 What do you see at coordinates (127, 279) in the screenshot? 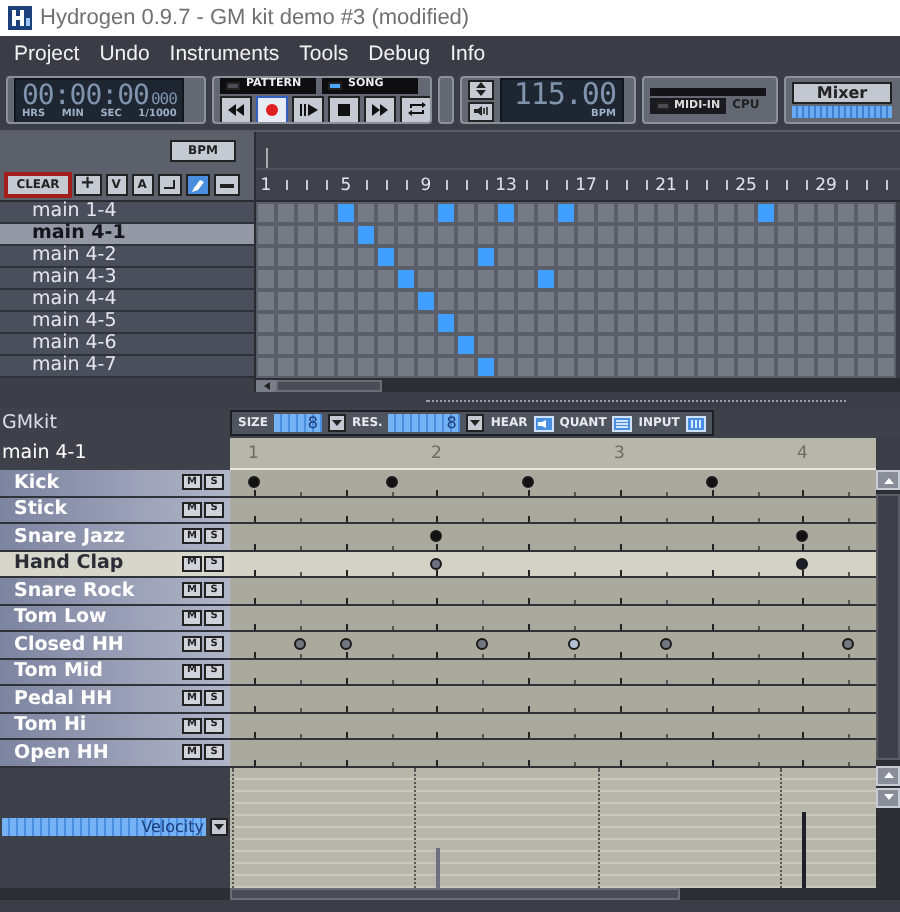
I see `pattern-list-item: main 4-3` at bounding box center [127, 279].